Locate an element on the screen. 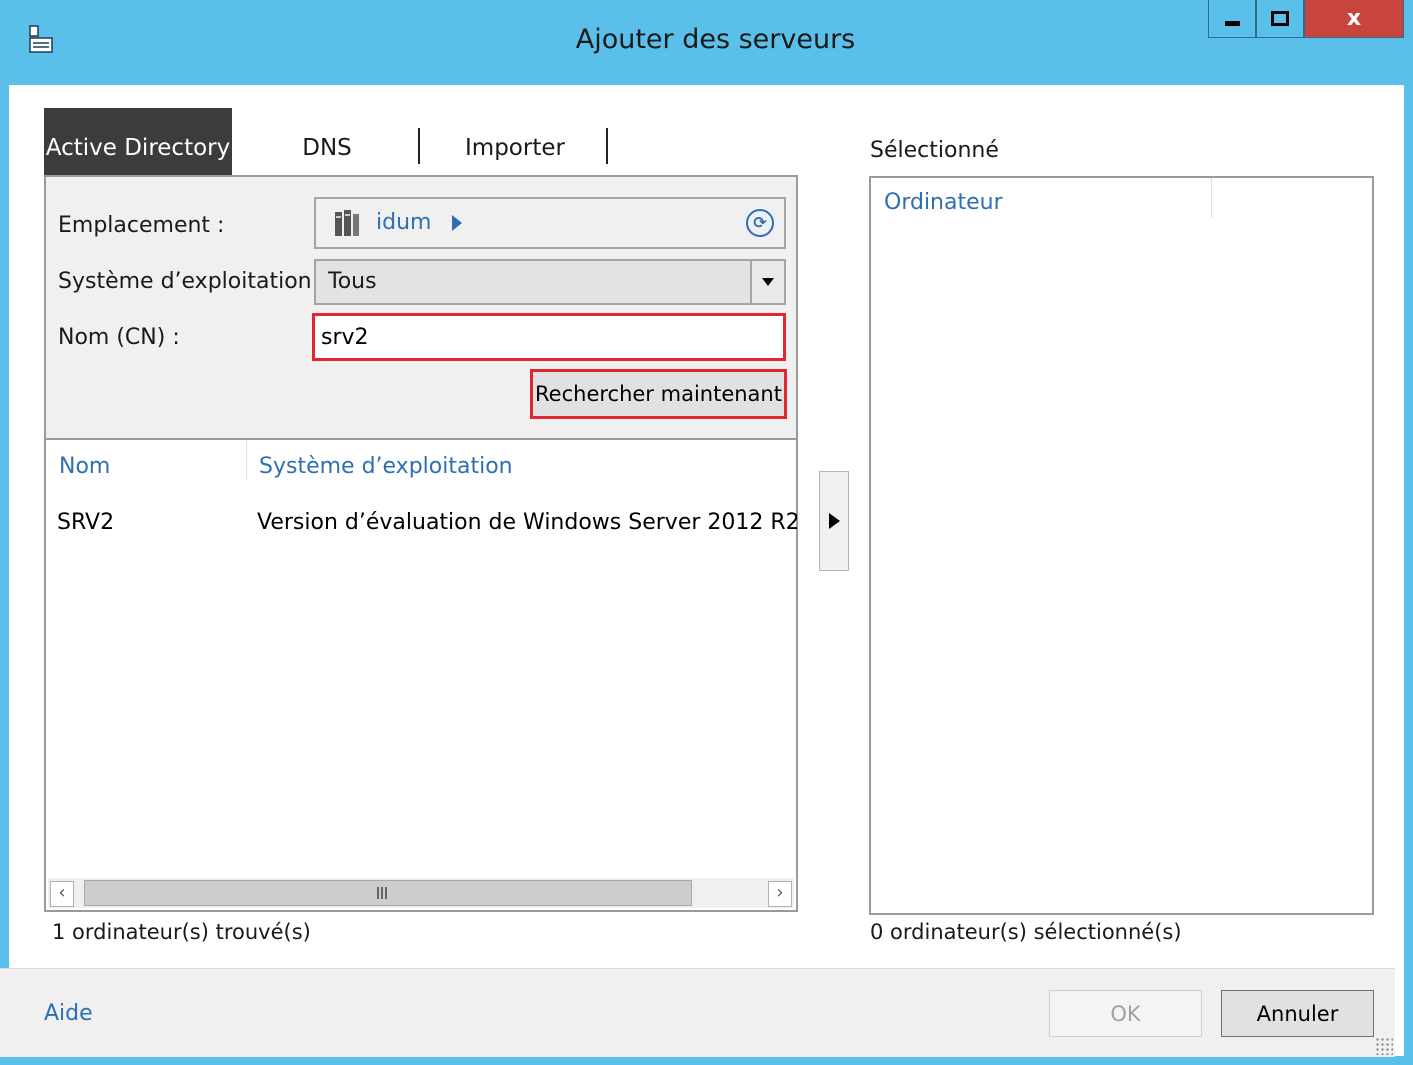 This screenshot has height=1065, width=1413. name-cn-input is located at coordinates (549, 337).